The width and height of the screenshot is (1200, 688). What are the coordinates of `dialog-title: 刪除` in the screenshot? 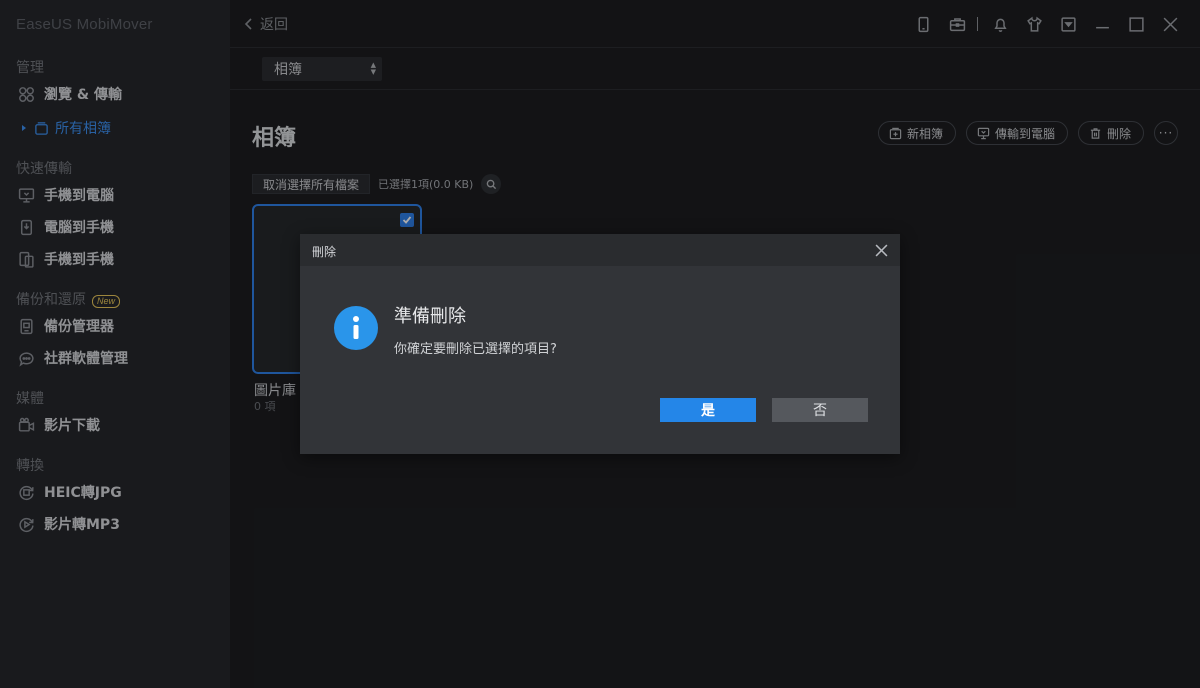 It's located at (324, 252).